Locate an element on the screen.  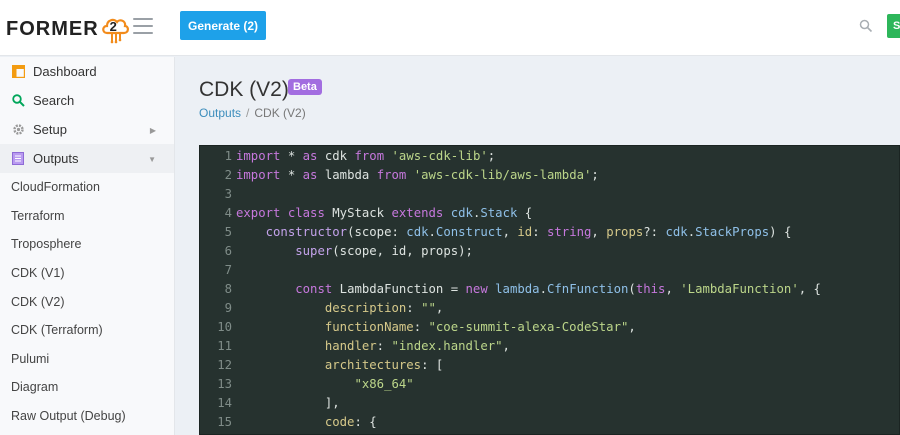
code-text: import * as cdk from 'aws-cdk-lib'; is located at coordinates (366, 156).